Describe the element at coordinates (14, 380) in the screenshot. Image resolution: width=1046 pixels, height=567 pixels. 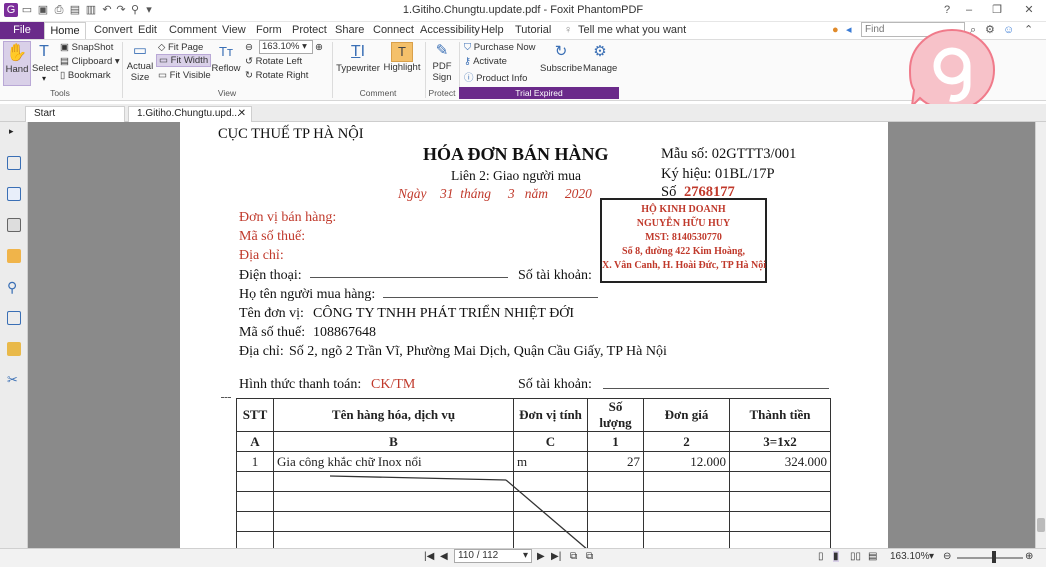
I see `accessibility-panel-icon: ✂` at that location.